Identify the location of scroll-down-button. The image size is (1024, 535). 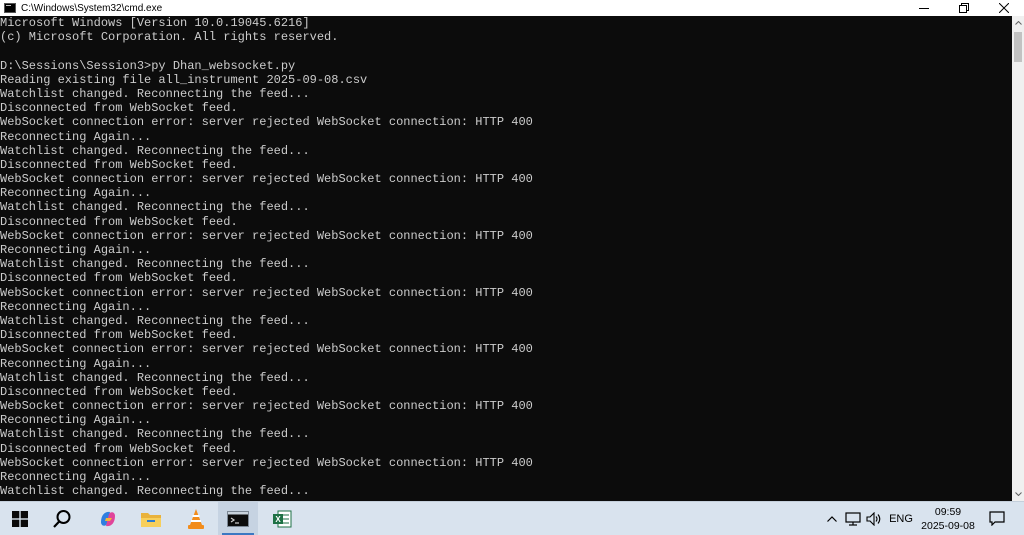
(1018, 494).